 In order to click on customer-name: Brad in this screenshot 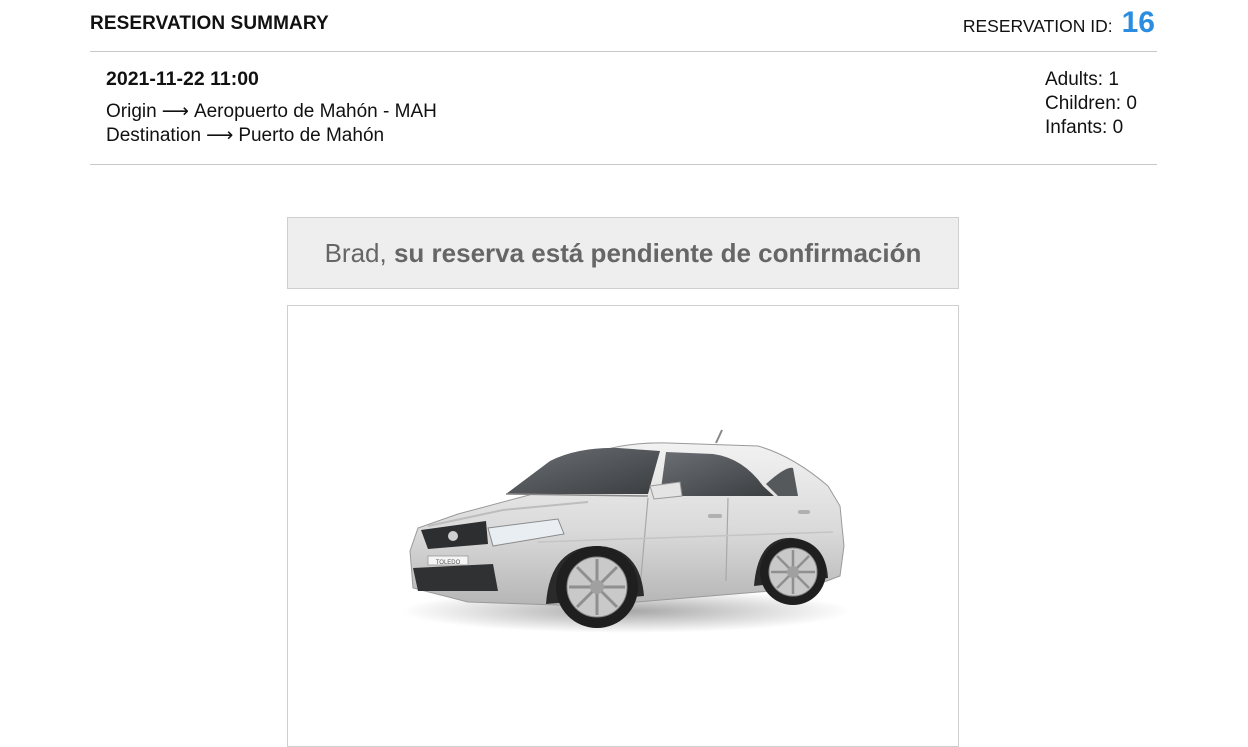, I will do `click(352, 252)`.